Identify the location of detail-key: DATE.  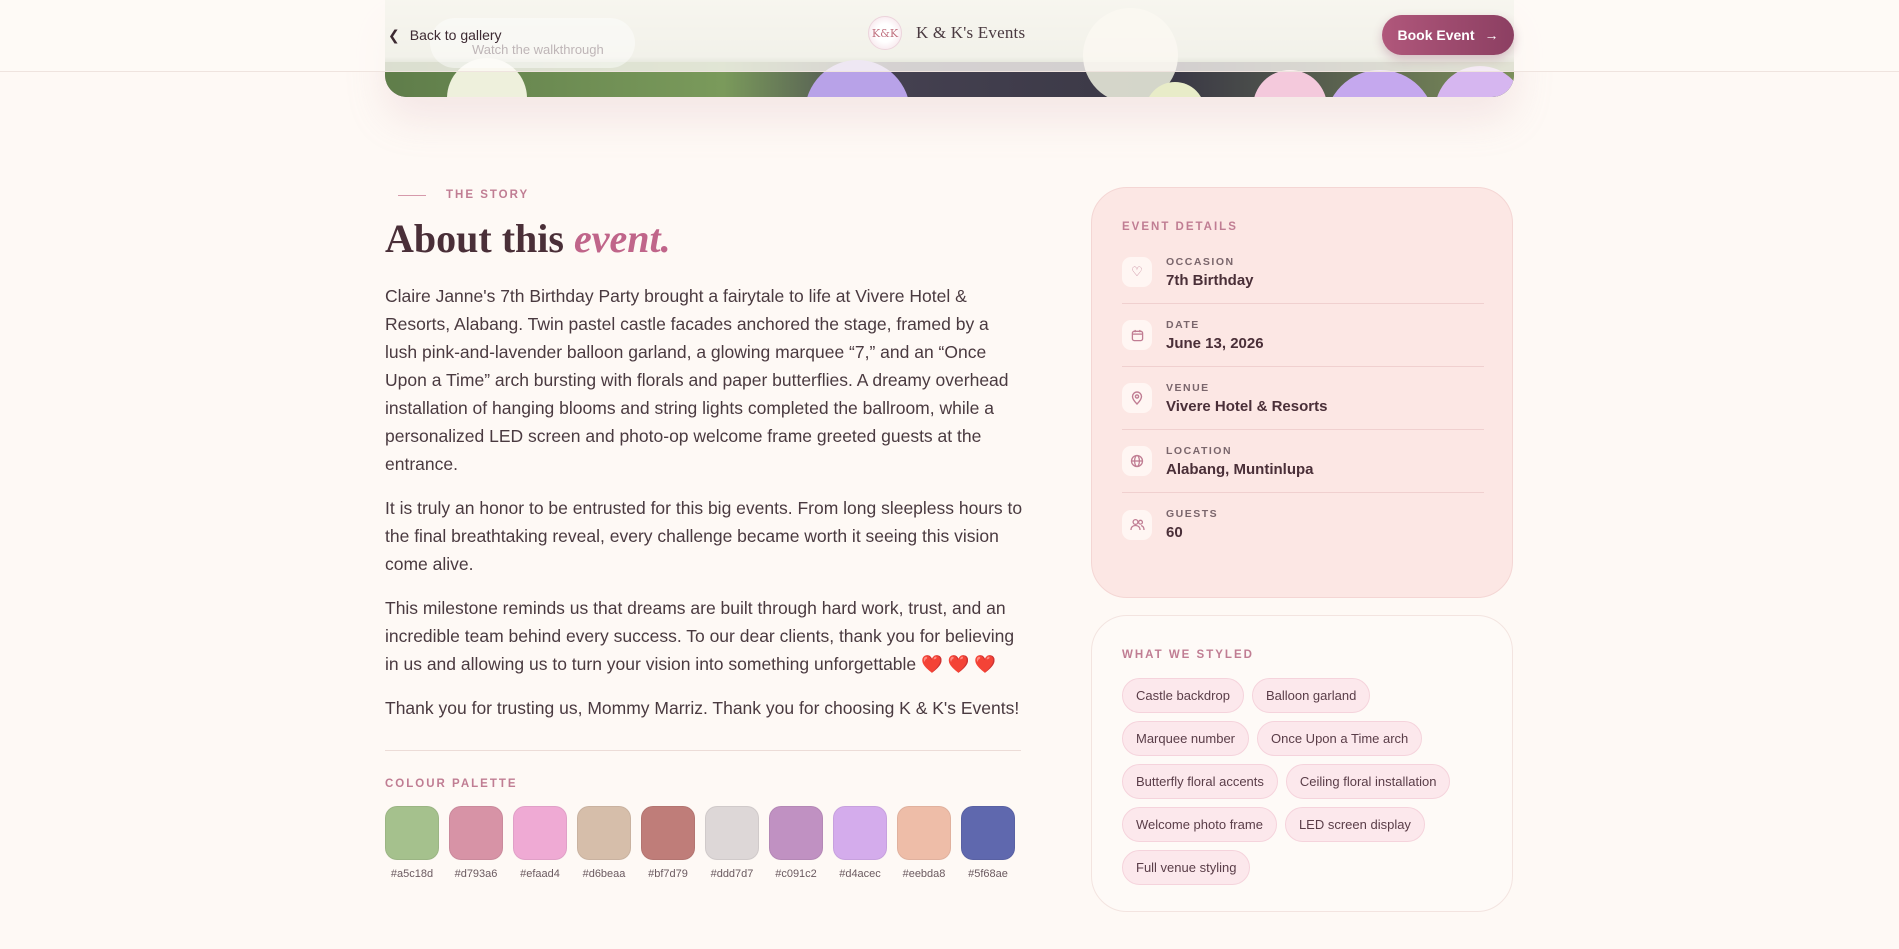
(1183, 324).